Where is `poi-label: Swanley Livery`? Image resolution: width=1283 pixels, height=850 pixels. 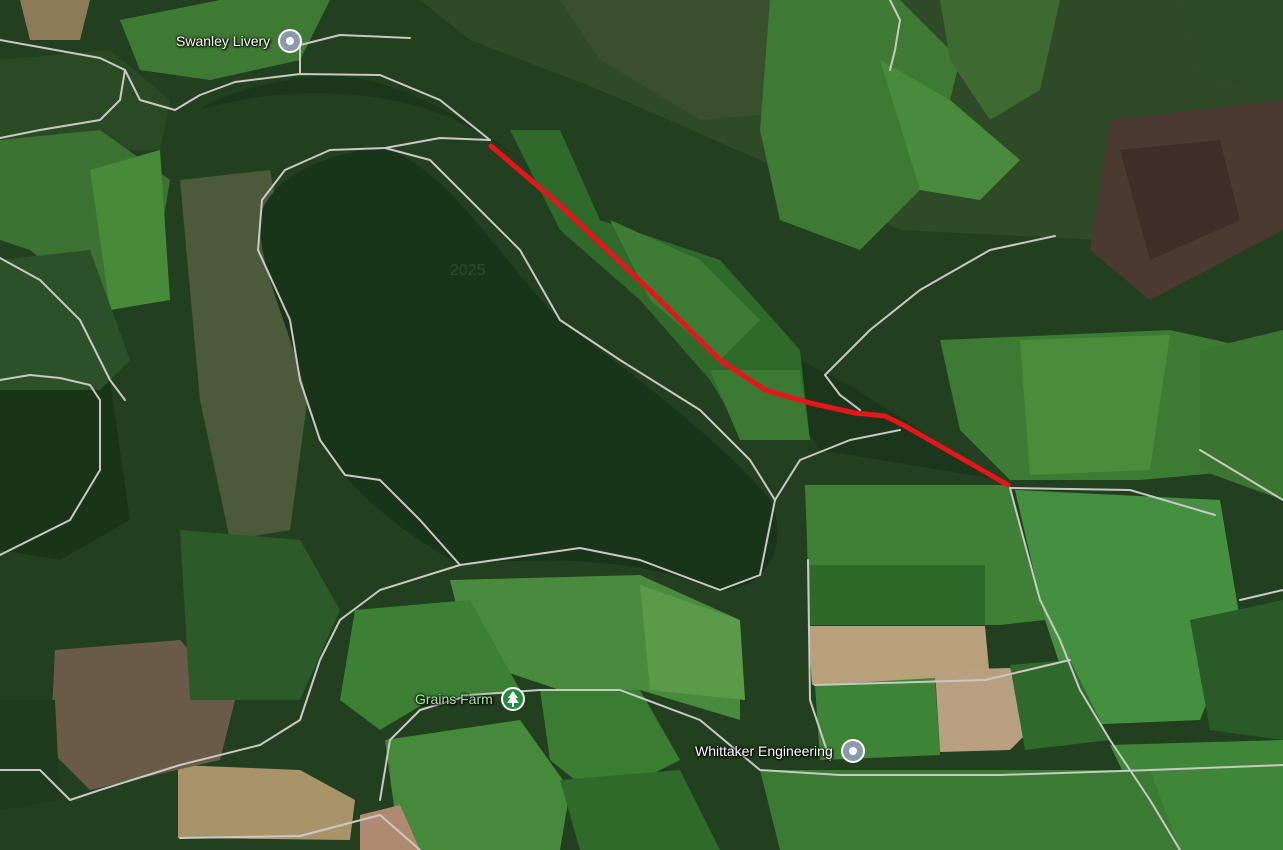 poi-label: Swanley Livery is located at coordinates (223, 41).